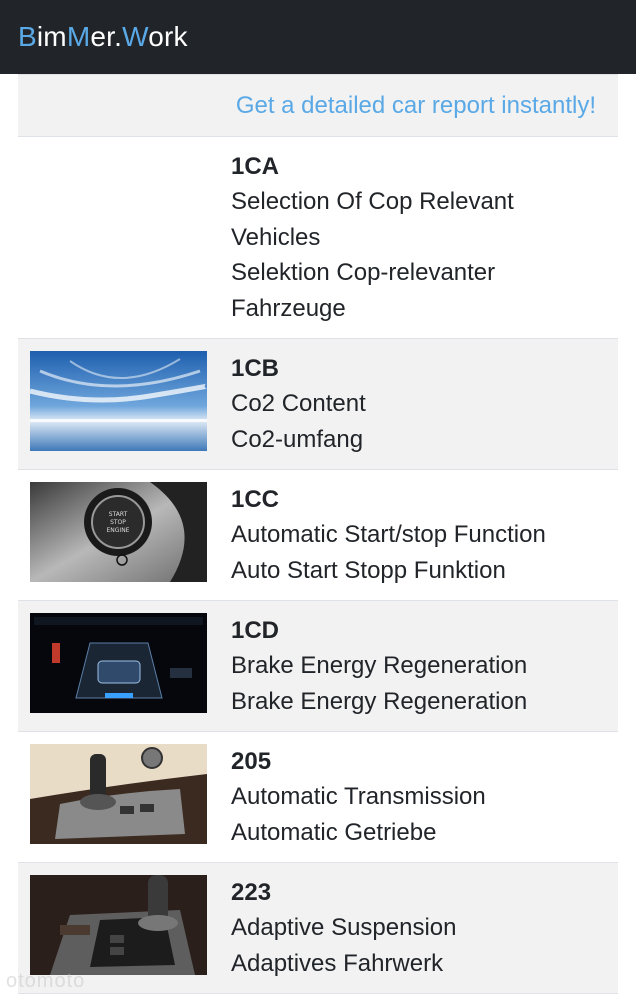 This screenshot has width=636, height=999. I want to click on image-cell: START STOP ENGINE, so click(124, 535).